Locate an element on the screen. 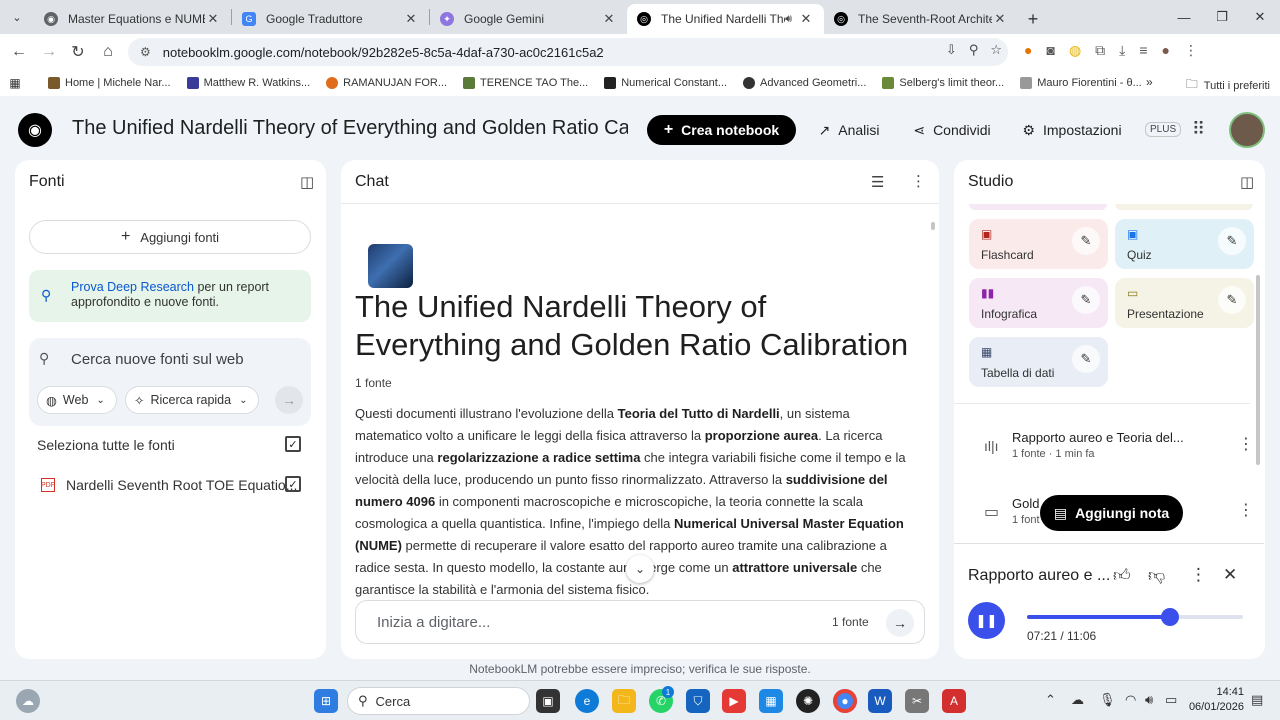 The image size is (1280, 720). zoom-icon: ⚲ is located at coordinates (974, 50).